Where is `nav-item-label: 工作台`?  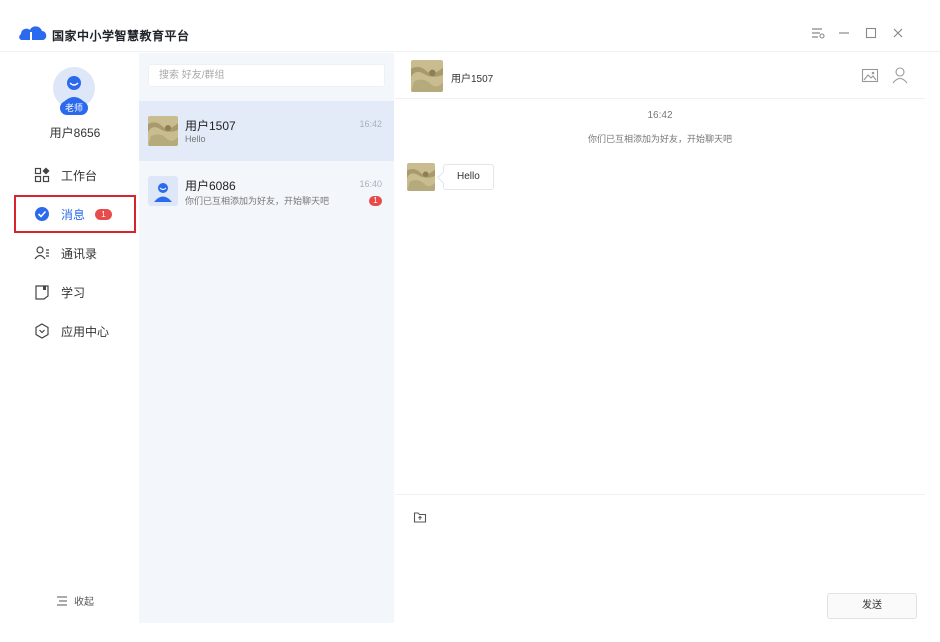
nav-item-label: 工作台 is located at coordinates (79, 175).